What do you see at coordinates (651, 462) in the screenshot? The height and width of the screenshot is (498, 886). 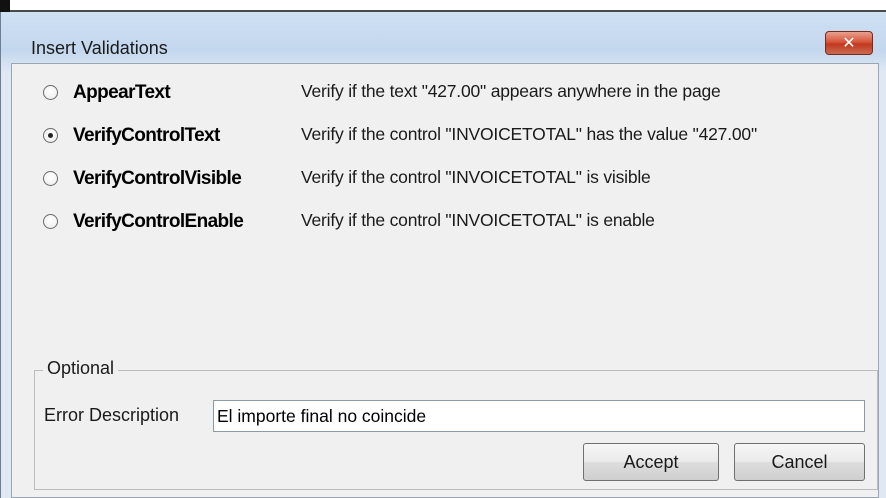 I see `accept-button: Accept` at bounding box center [651, 462].